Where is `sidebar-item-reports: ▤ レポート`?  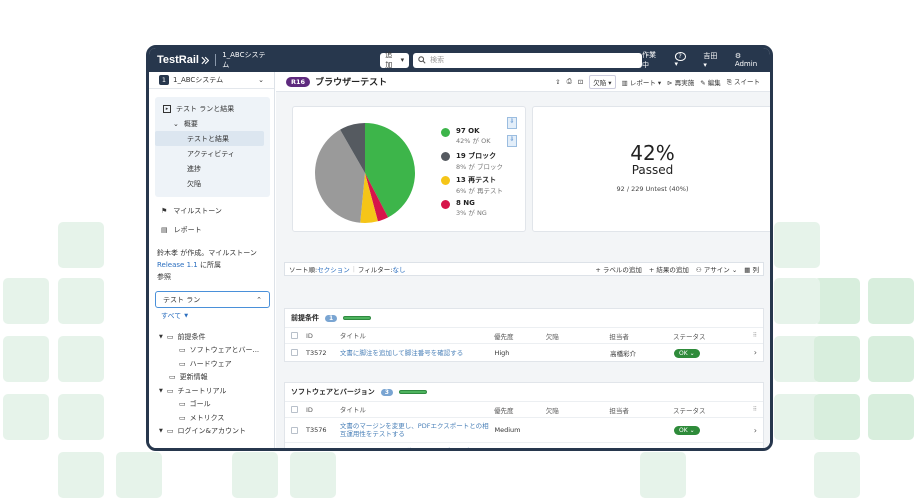 sidebar-item-reports: ▤ レポート is located at coordinates (211, 229).